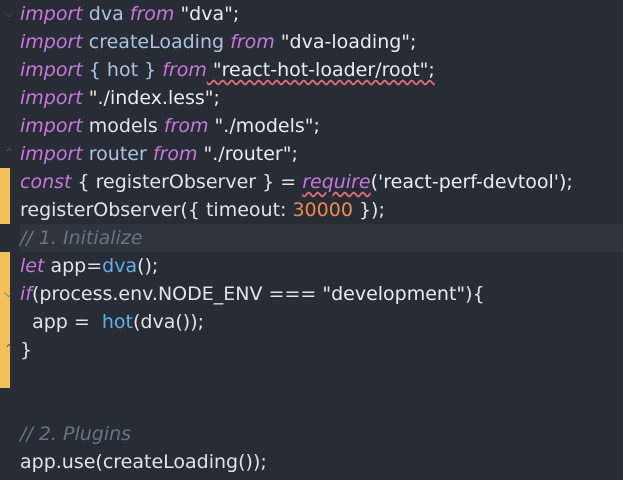  Describe the element at coordinates (156, 210) in the screenshot. I see `code-text: registerObserver({ timeout:` at that location.